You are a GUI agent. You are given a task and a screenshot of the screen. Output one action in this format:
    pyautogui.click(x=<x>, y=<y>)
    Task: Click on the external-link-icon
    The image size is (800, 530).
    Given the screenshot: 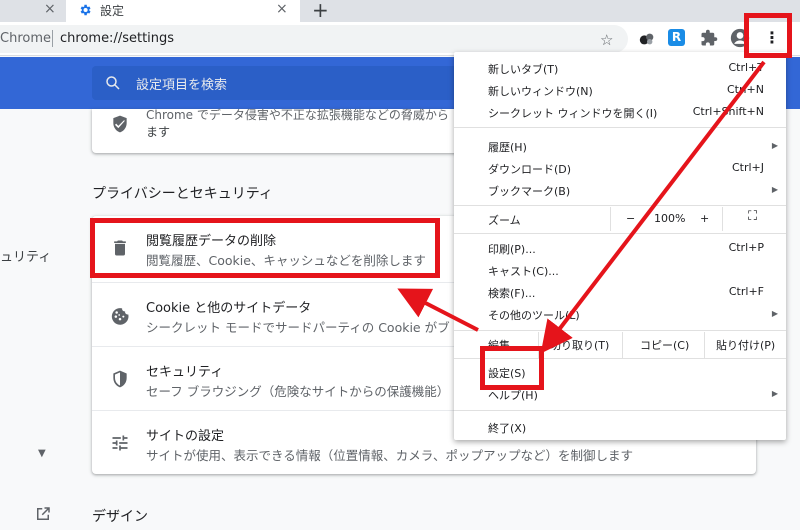 What is the action you would take?
    pyautogui.click(x=43, y=514)
    